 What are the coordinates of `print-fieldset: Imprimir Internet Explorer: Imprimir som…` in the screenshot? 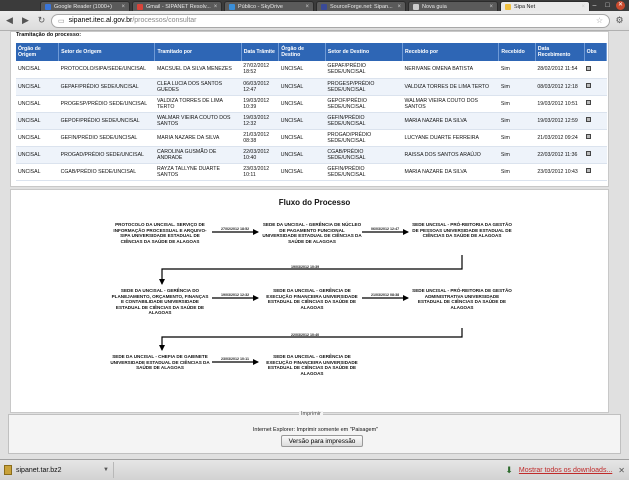 It's located at (314, 432).